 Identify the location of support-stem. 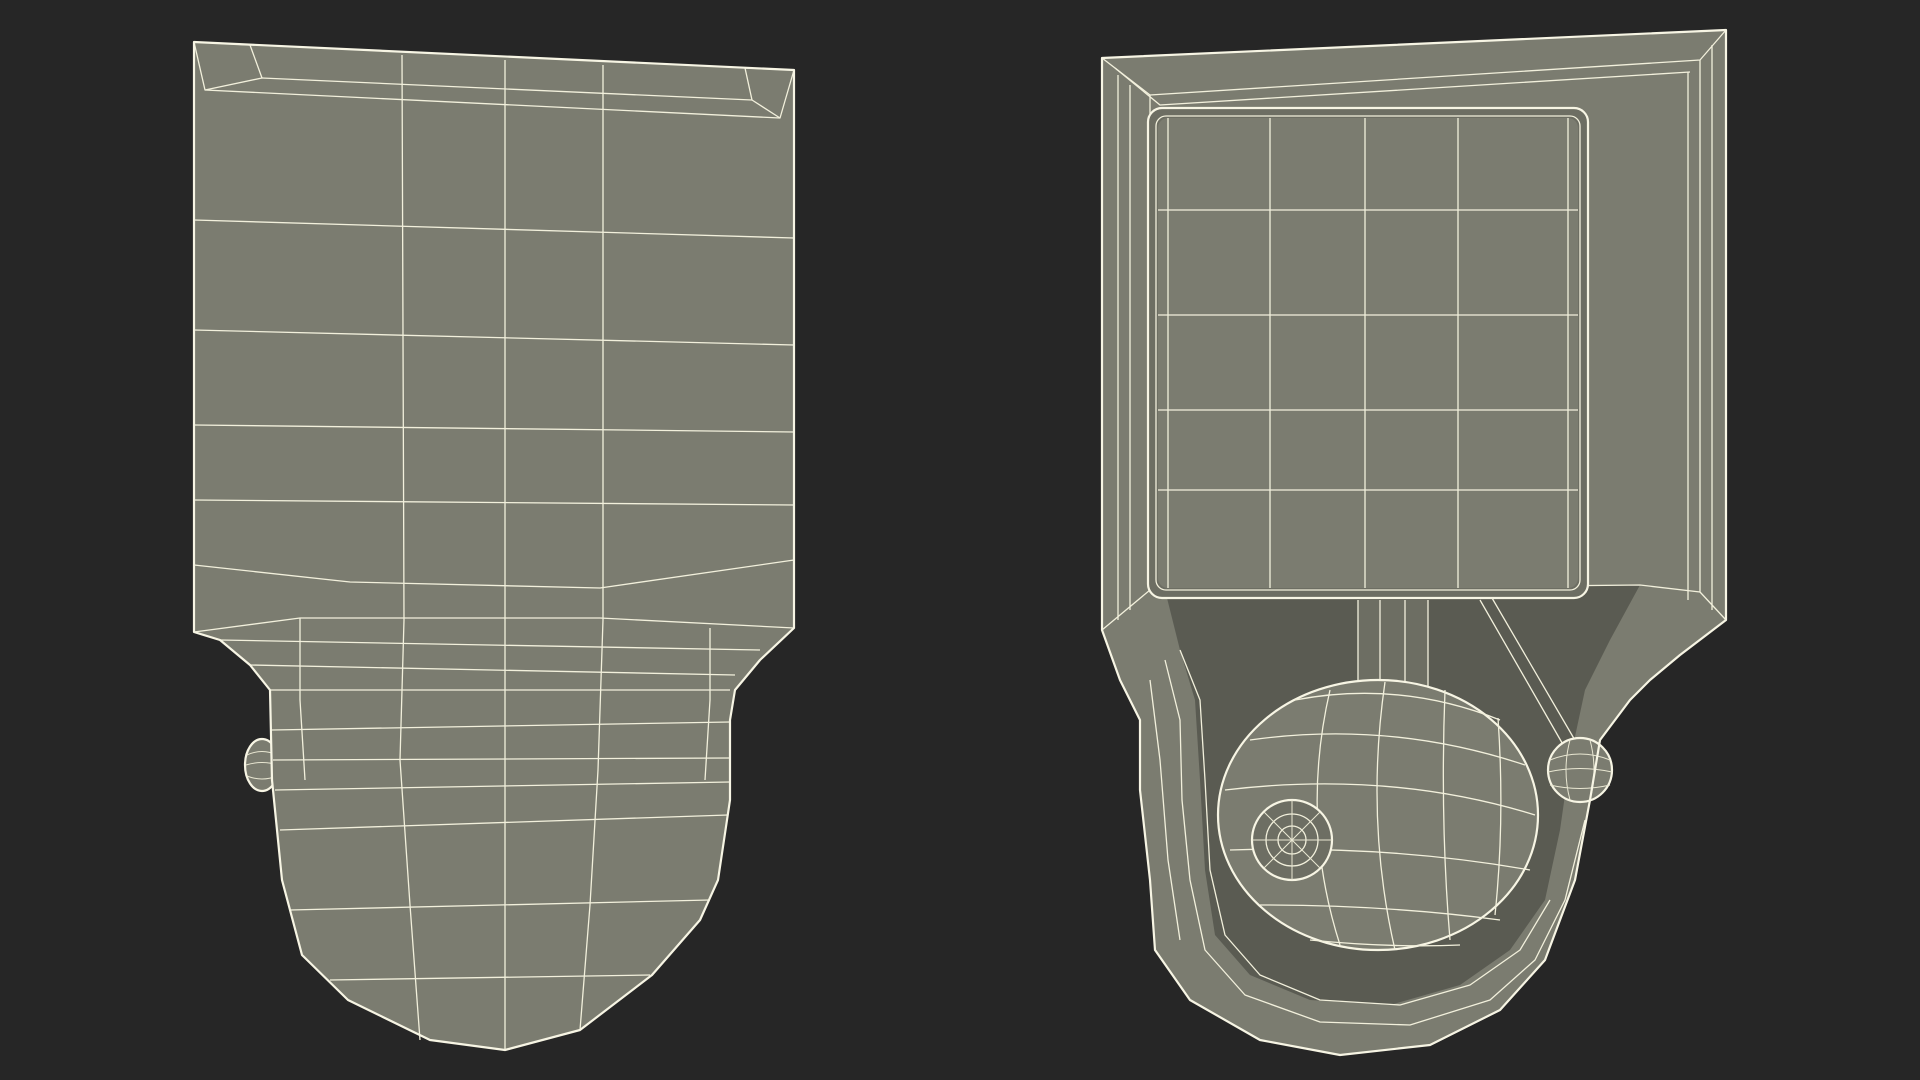
(1393, 645).